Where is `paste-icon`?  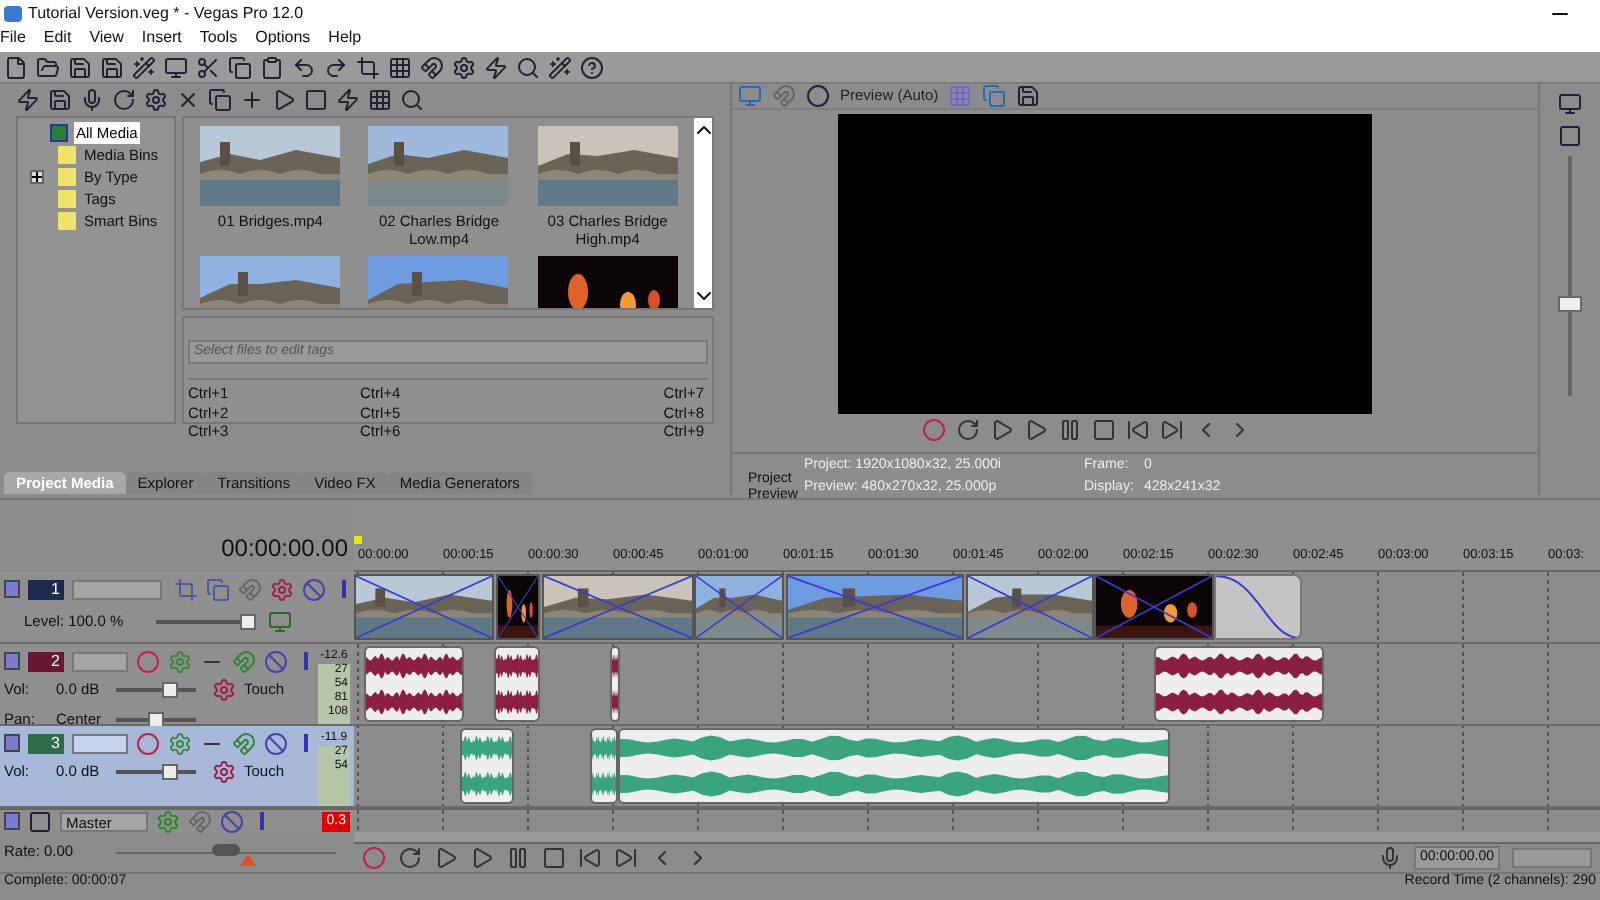 paste-icon is located at coordinates (272, 67).